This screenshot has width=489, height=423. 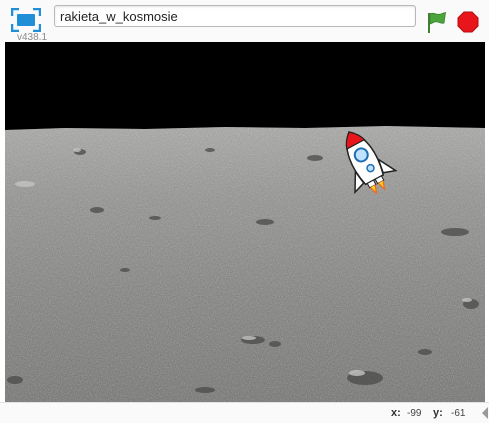 I want to click on player-toolbar: v438.1, so click(x=244, y=21).